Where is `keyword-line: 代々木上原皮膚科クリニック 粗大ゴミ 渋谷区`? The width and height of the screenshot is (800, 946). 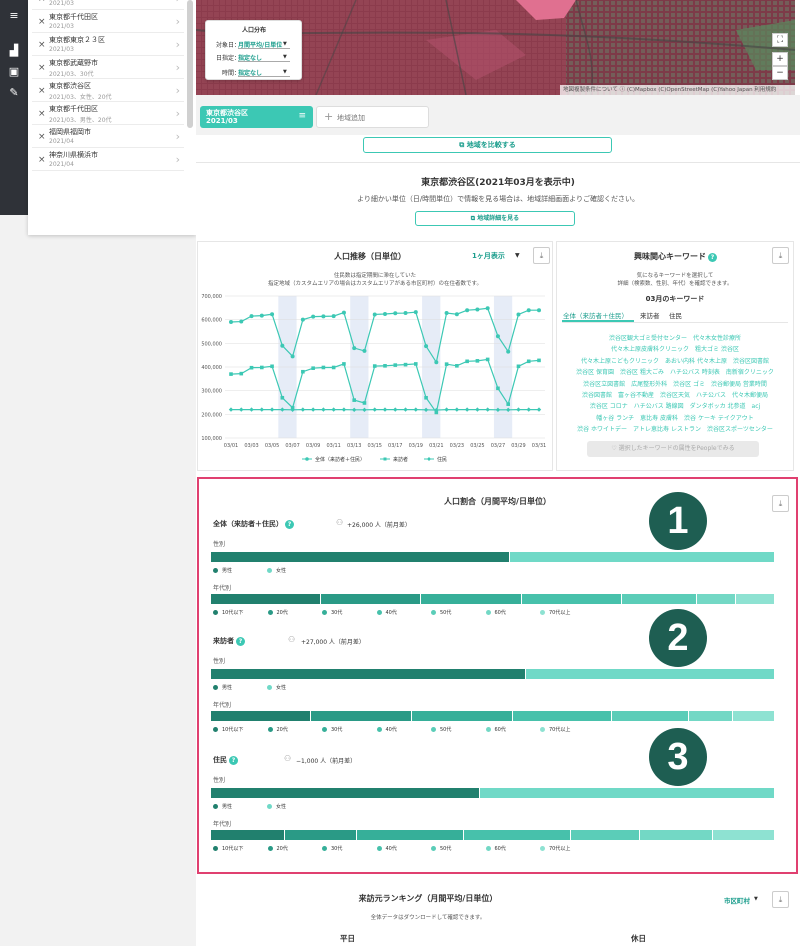 keyword-line: 代々木上原皮膚科クリニック 粗大ゴミ 渋谷区 is located at coordinates (675, 348).